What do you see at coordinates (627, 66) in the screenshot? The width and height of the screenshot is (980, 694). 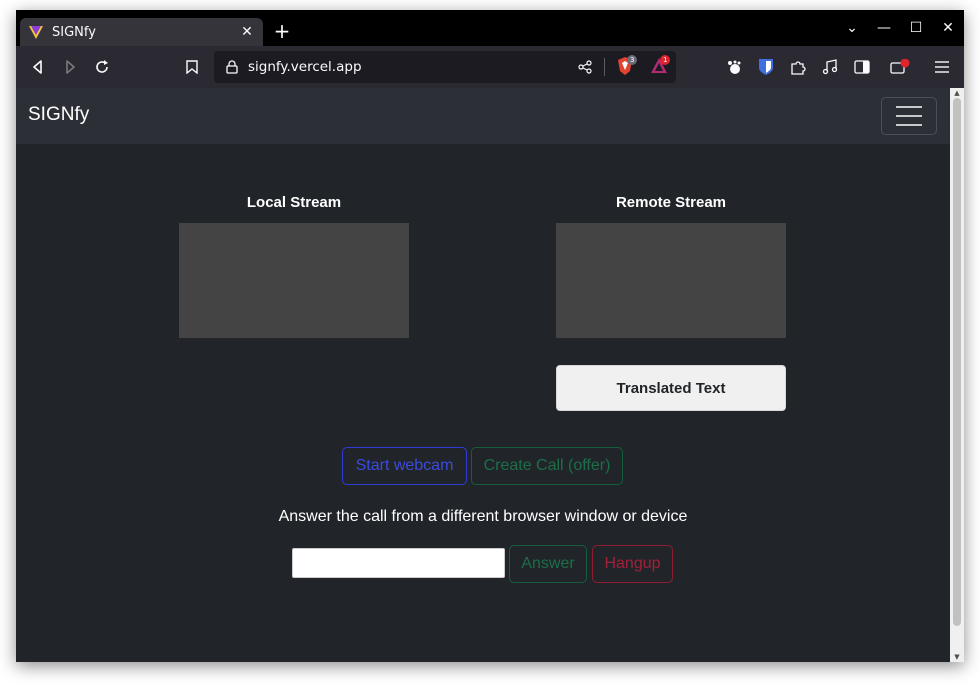 I see `brave-shields-icon: 3` at bounding box center [627, 66].